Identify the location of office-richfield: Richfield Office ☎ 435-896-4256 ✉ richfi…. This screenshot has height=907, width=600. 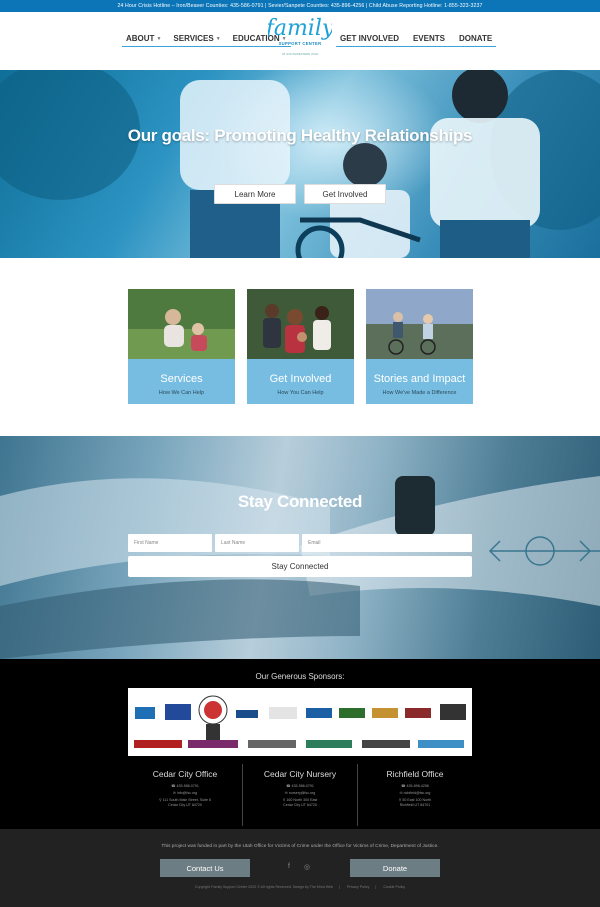
(415, 795).